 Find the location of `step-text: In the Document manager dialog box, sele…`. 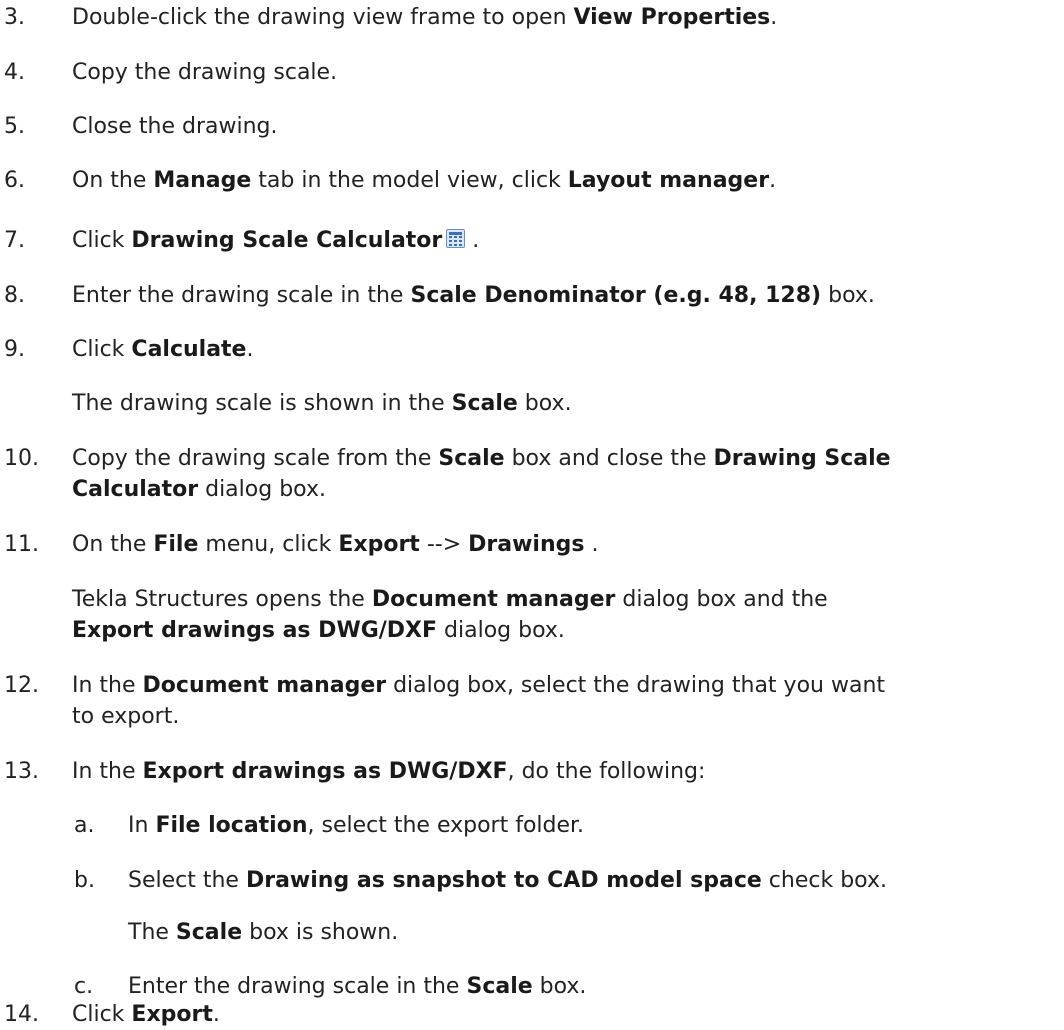

step-text: In the Document manager dialog box, sele… is located at coordinates (479, 685).